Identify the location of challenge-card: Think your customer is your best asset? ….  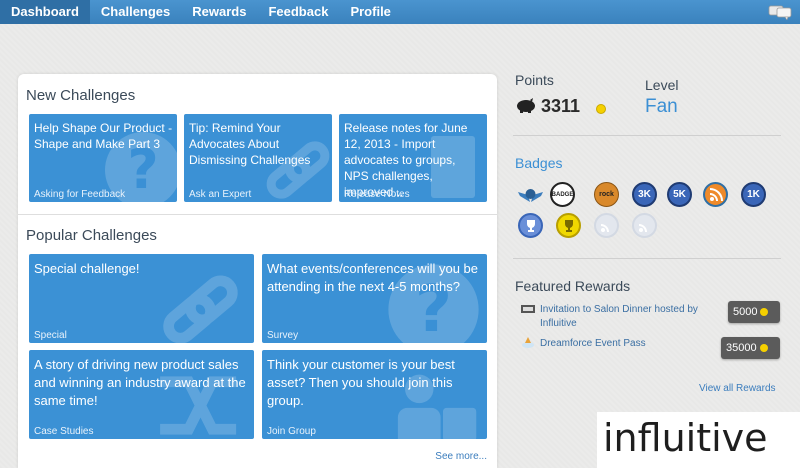
(374, 394).